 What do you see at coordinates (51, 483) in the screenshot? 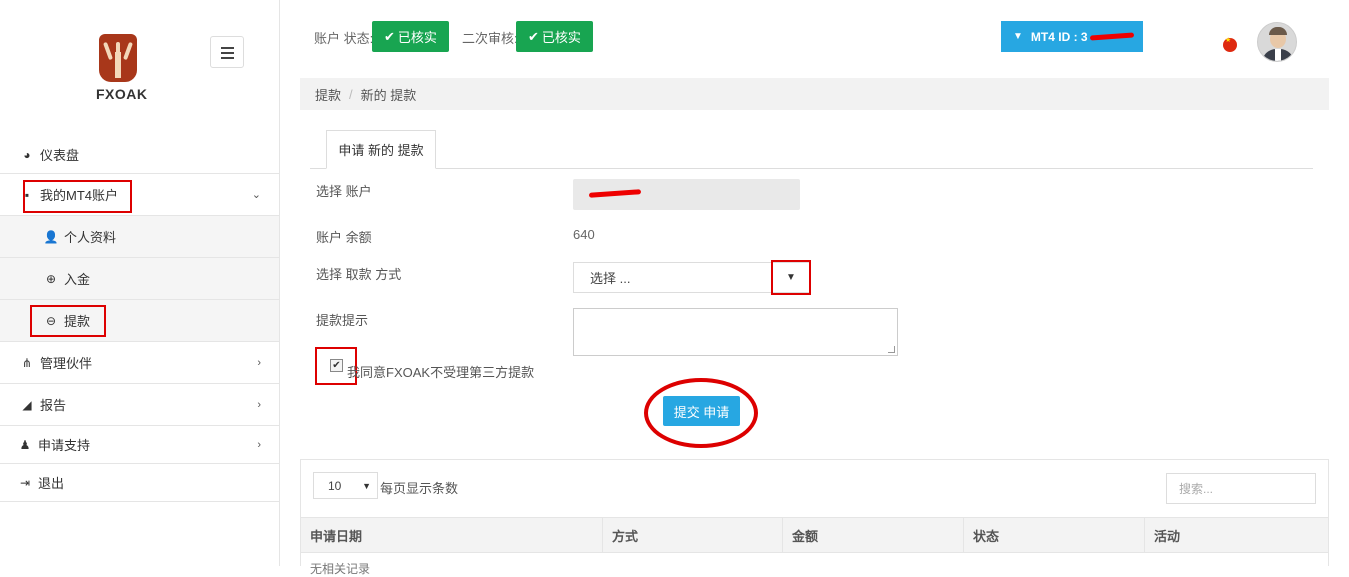
I see `sidebar-item-label: 退出` at bounding box center [51, 483].